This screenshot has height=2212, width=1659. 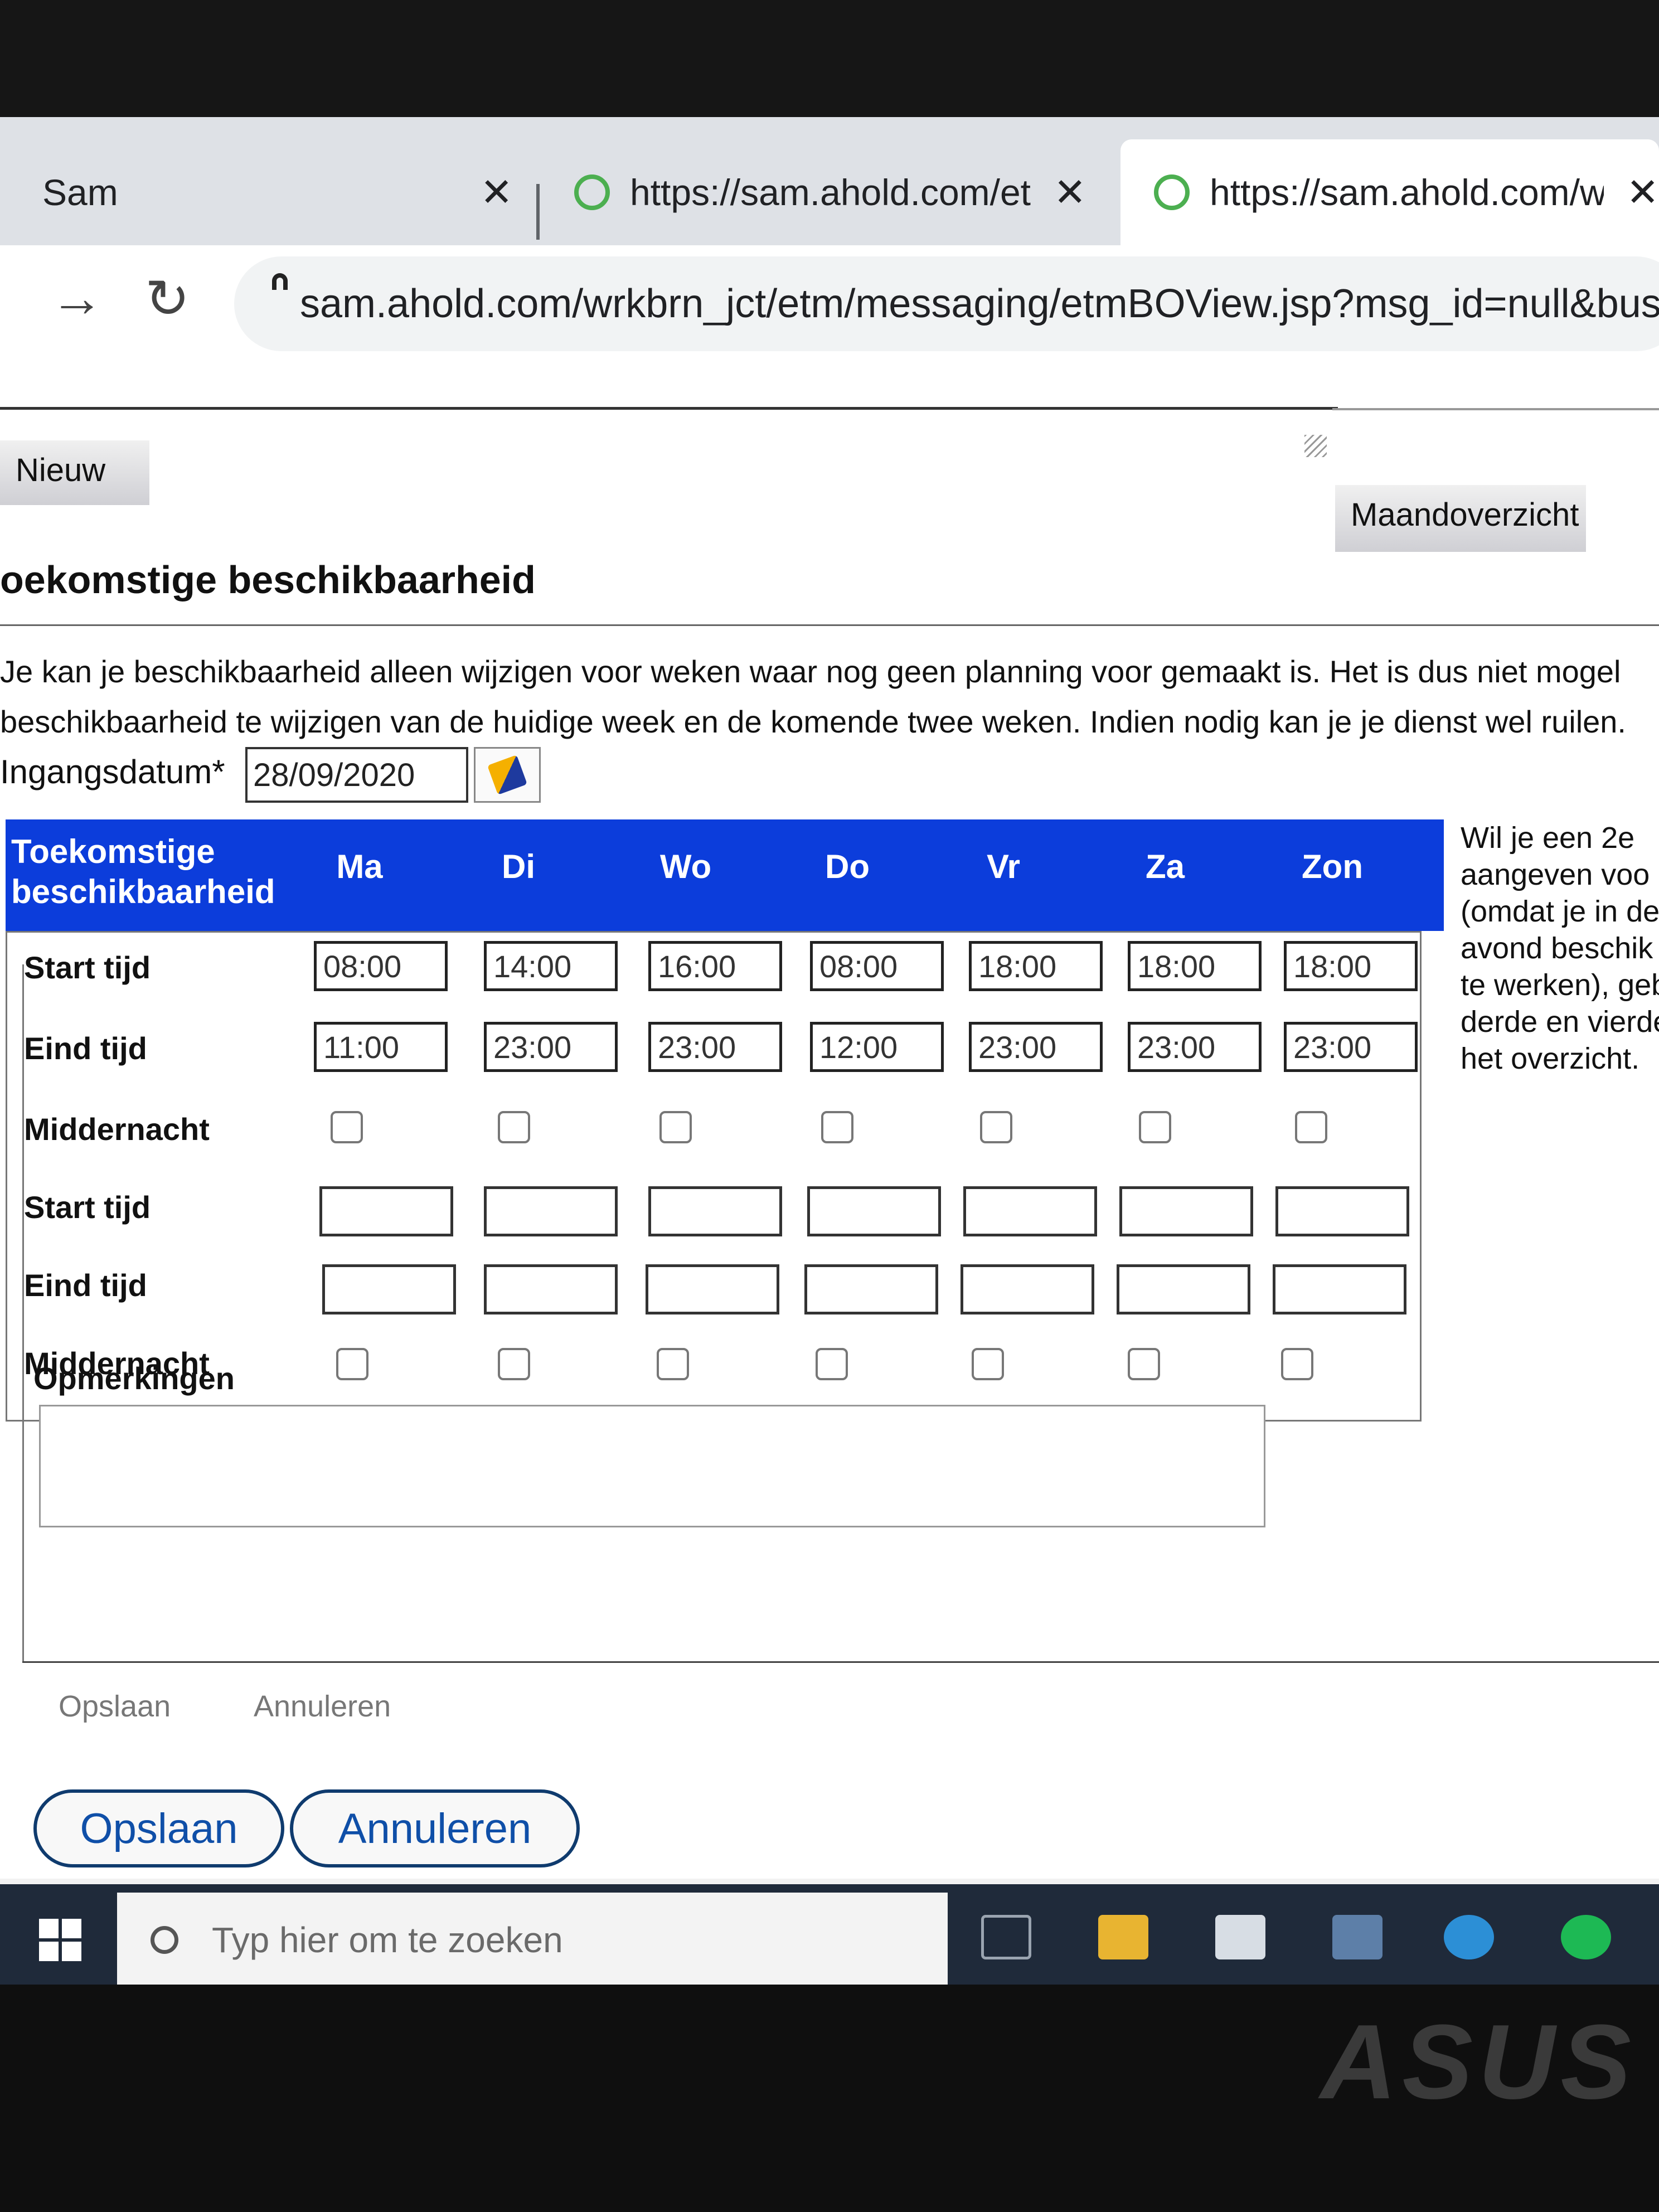 I want to click on end-time-2-za, so click(x=1183, y=1289).